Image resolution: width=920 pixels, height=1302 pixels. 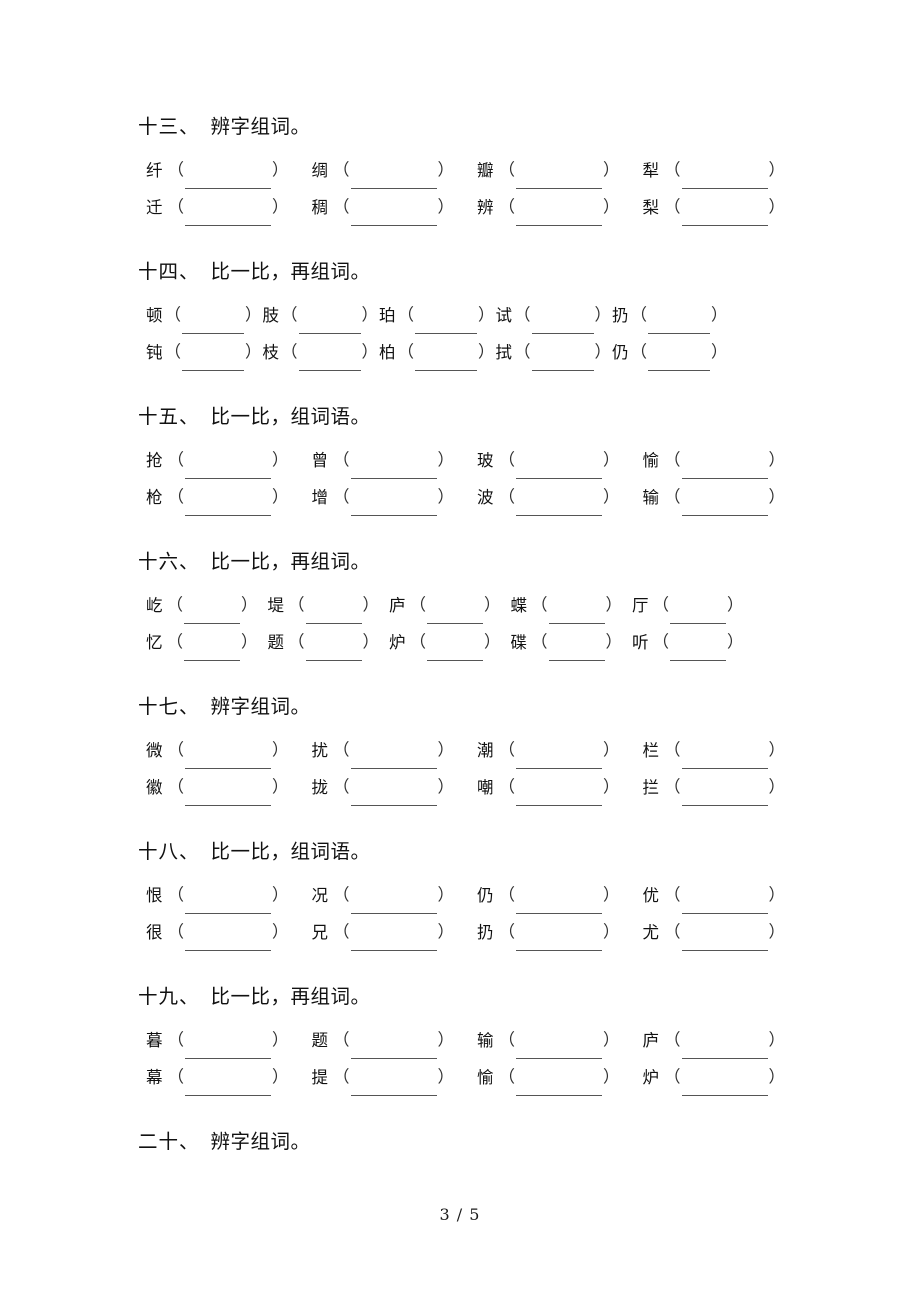 What do you see at coordinates (460, 1214) in the screenshot?
I see `page-number: 3 / 5` at bounding box center [460, 1214].